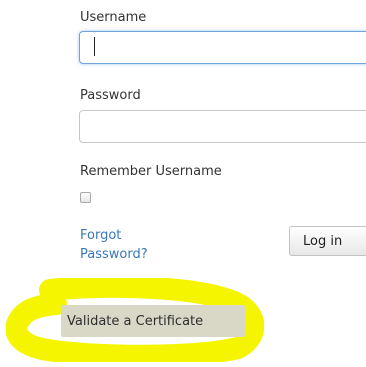 The image size is (366, 367). What do you see at coordinates (327, 241) in the screenshot?
I see `login-button: Log in` at bounding box center [327, 241].